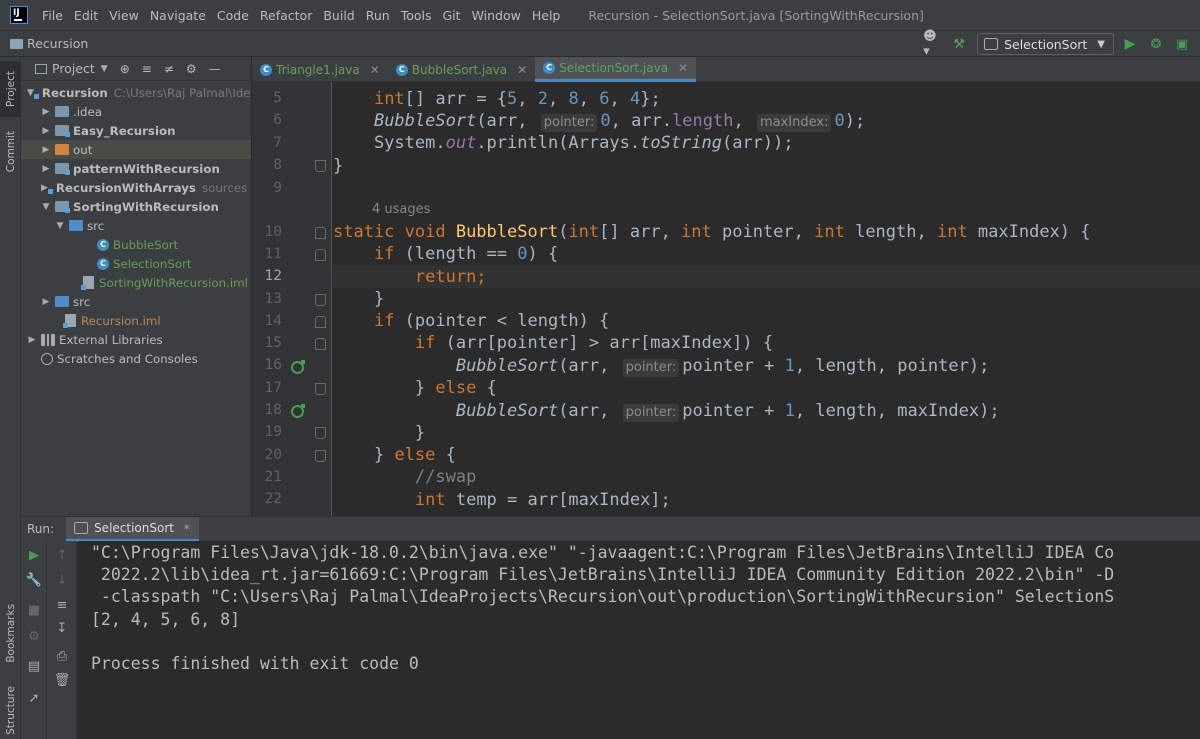 Image resolution: width=1200 pixels, height=739 pixels. Describe the element at coordinates (34, 636) in the screenshot. I see `dump-threads-icon: ⚙` at that location.